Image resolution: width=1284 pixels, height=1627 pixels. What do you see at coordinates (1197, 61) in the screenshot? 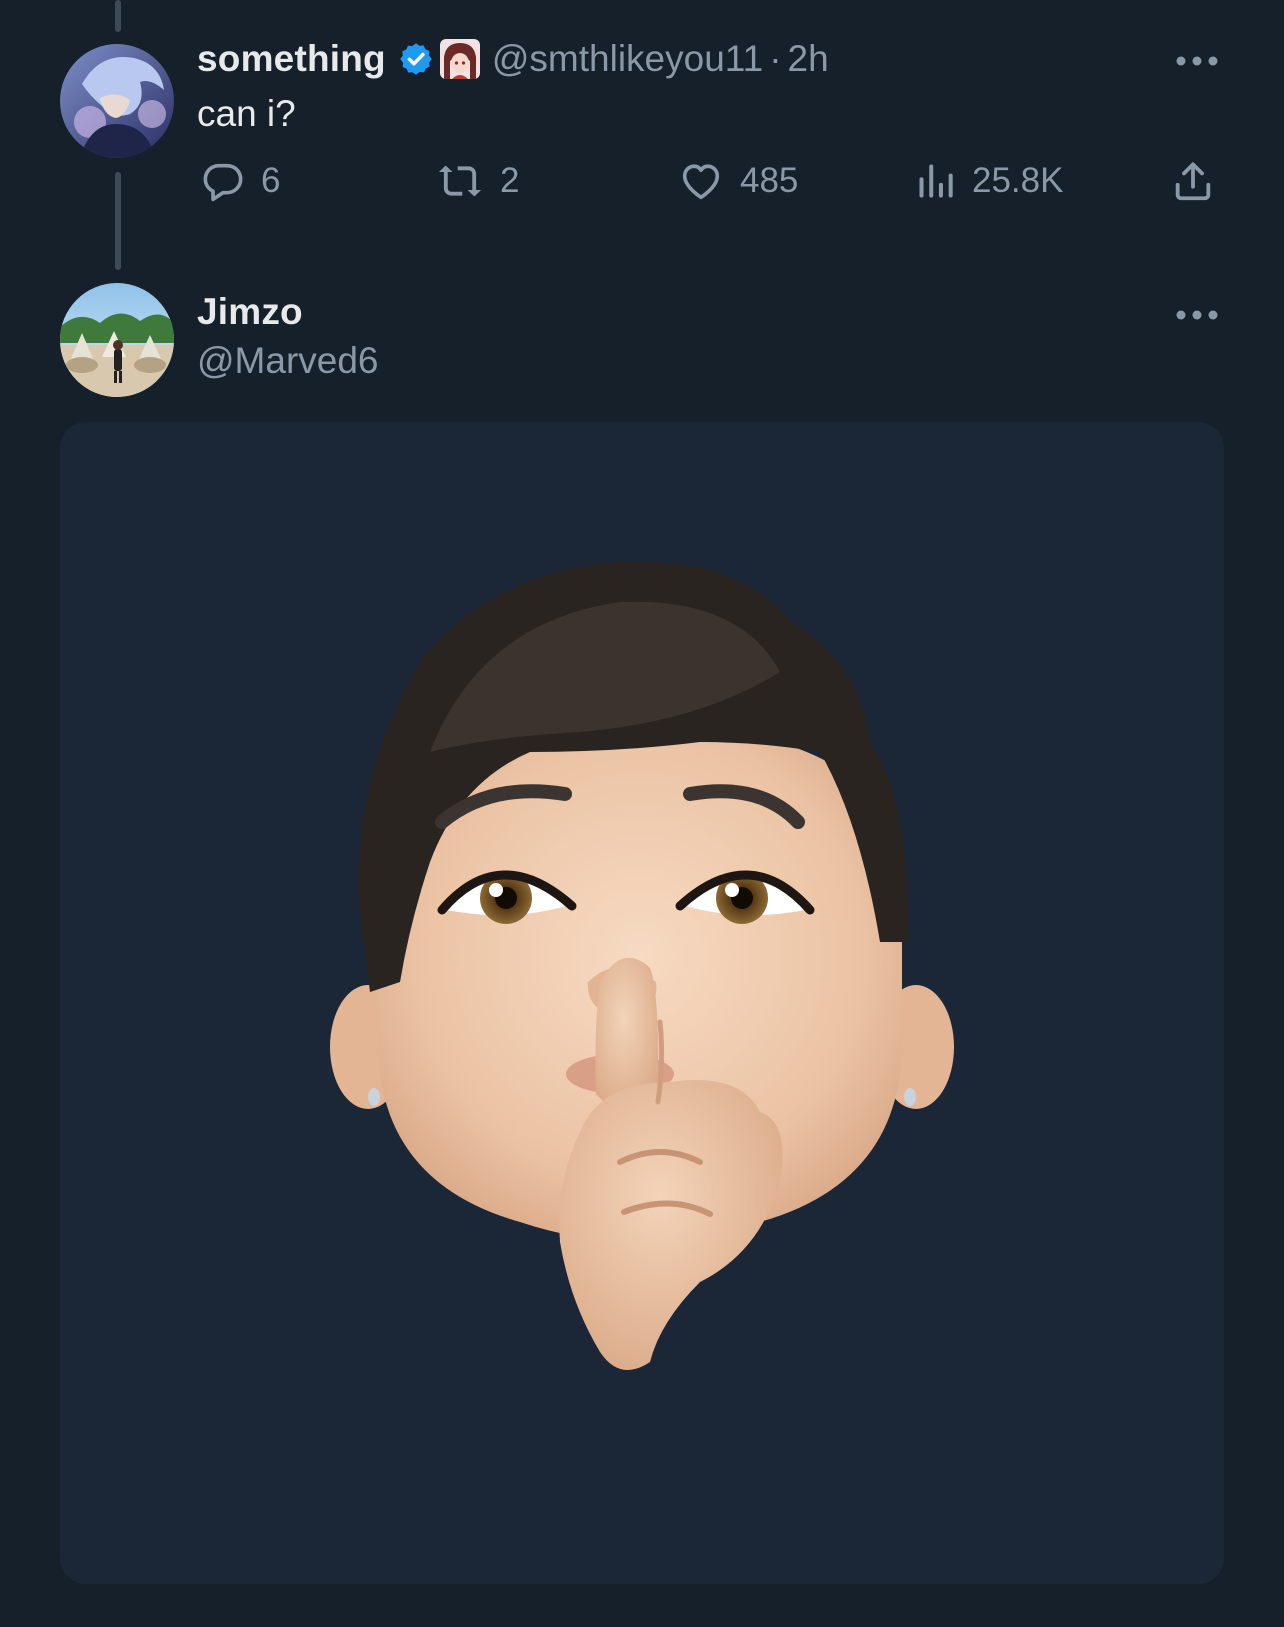
I see `parent-more-icon` at bounding box center [1197, 61].